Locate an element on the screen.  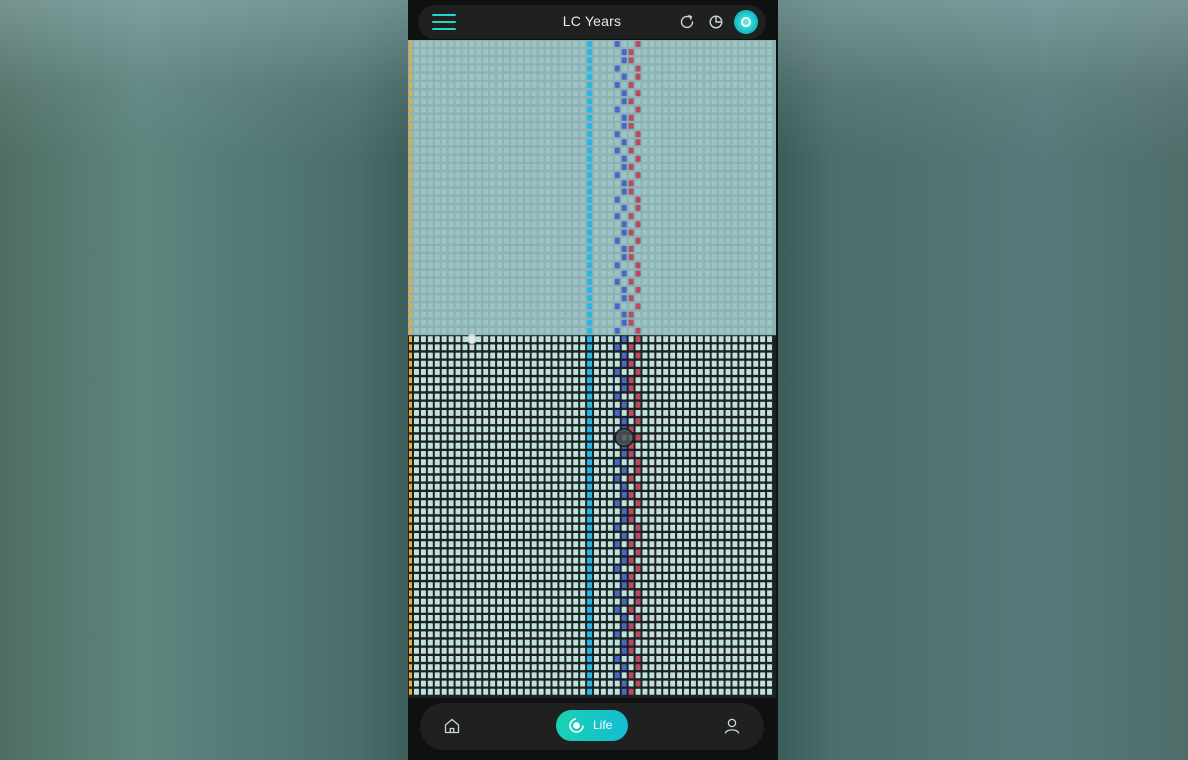
clock-icon is located at coordinates (716, 22).